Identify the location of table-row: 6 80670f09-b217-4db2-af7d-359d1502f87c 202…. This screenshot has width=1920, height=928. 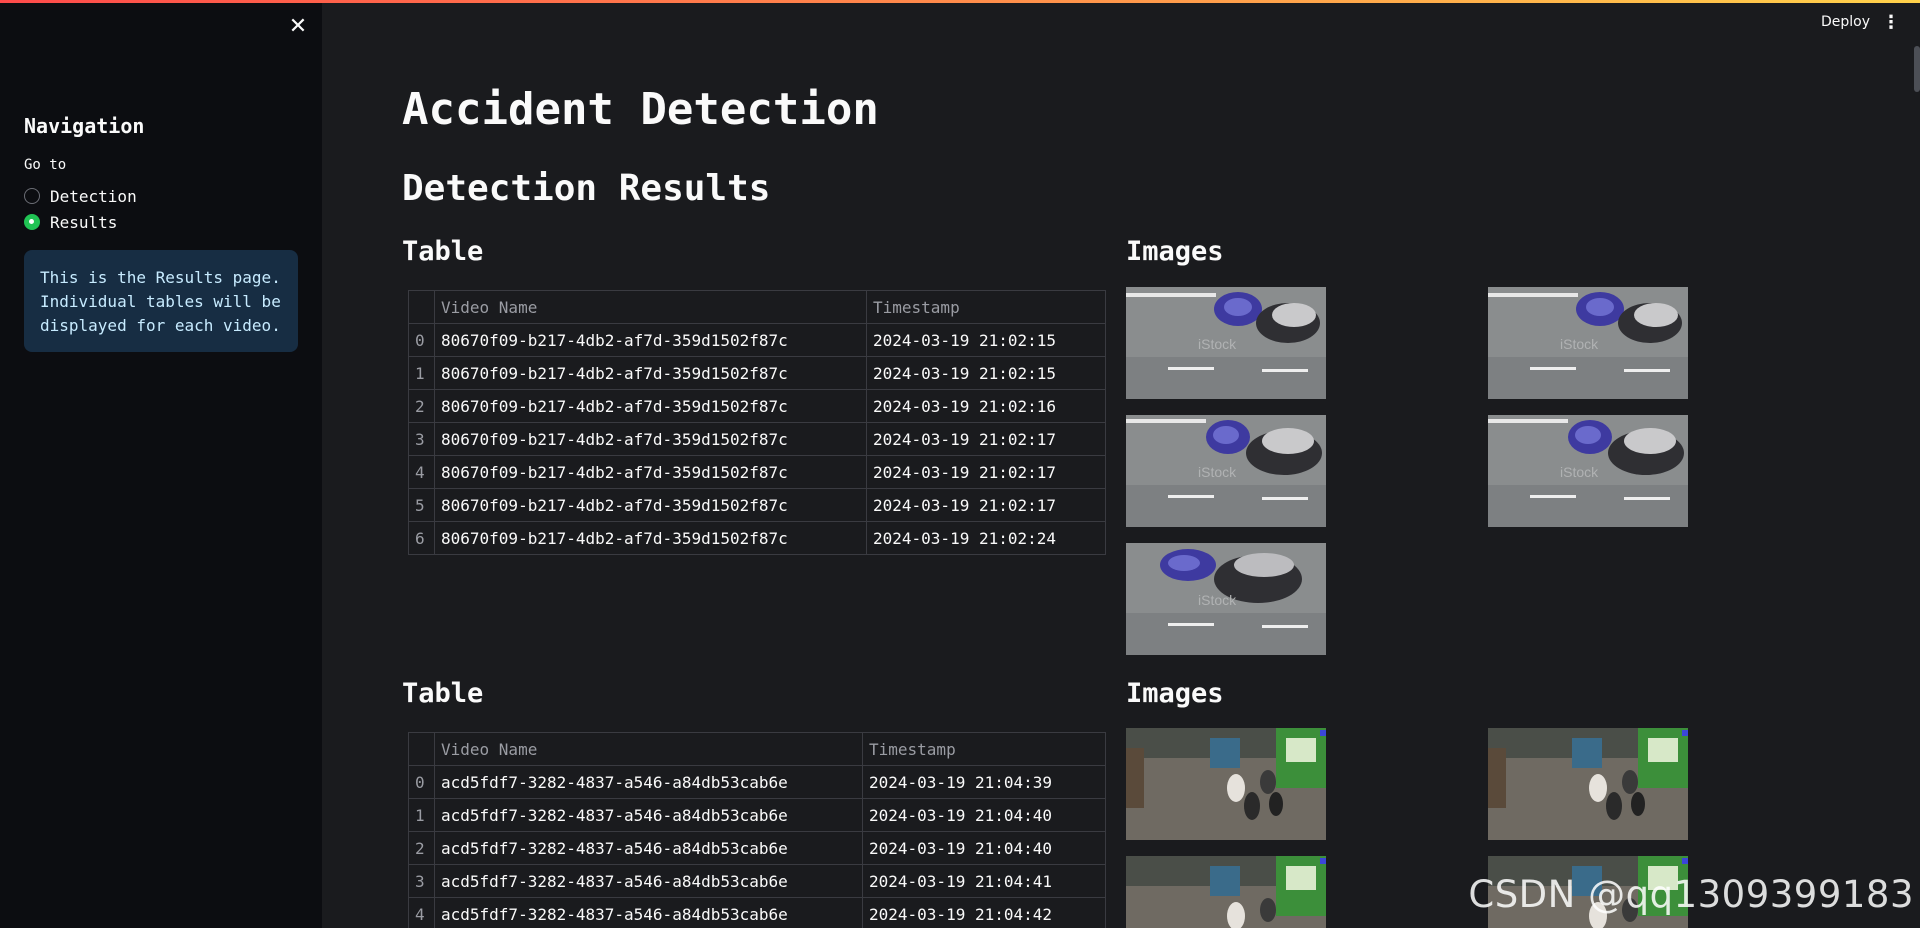
(757, 538).